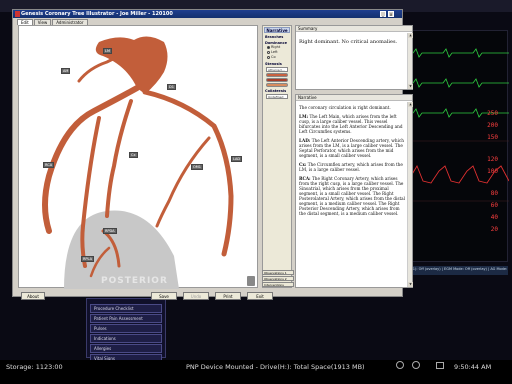  What do you see at coordinates (354, 29) in the screenshot?
I see `summary-title: Summary` at bounding box center [354, 29].